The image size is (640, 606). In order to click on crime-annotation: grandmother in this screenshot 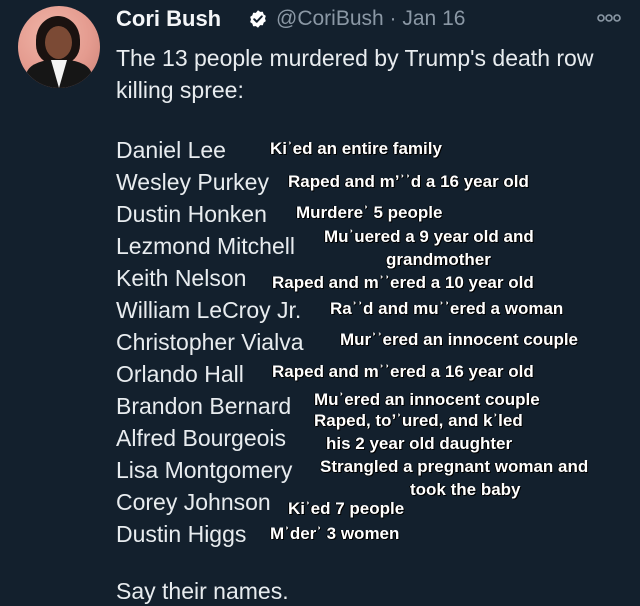, I will do `click(438, 259)`.